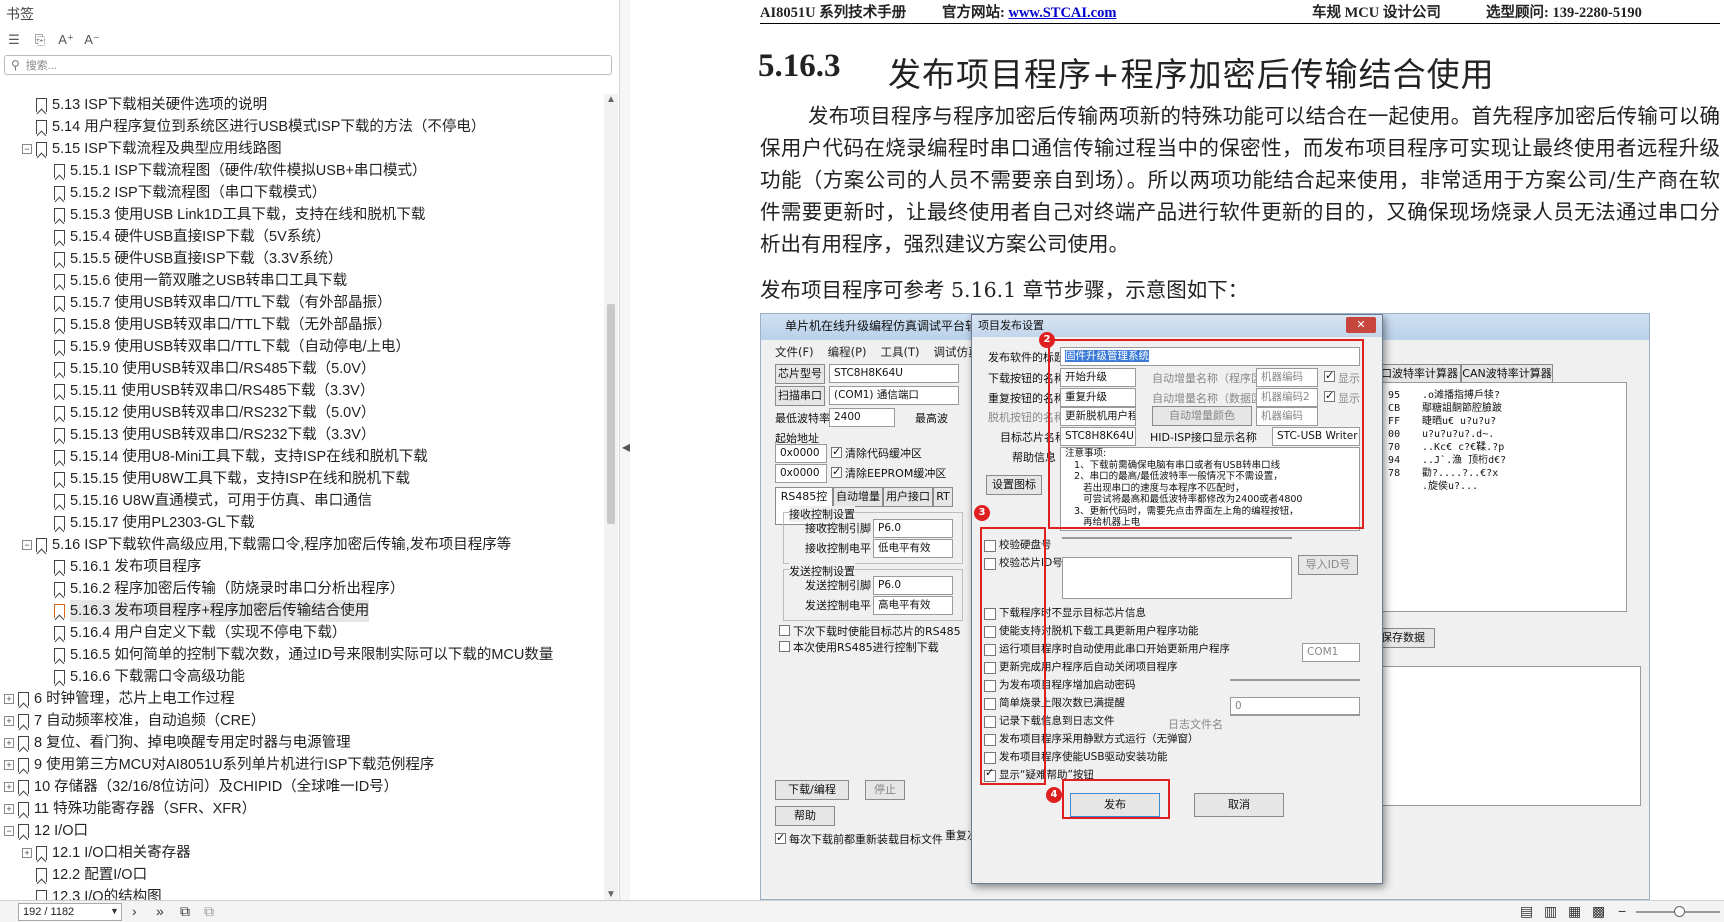 This screenshot has height=922, width=1724. Describe the element at coordinates (237, 589) in the screenshot. I see `bookmark-label: 5.16.2 程序加密后传输（防烧录时串口分析出程序）` at that location.